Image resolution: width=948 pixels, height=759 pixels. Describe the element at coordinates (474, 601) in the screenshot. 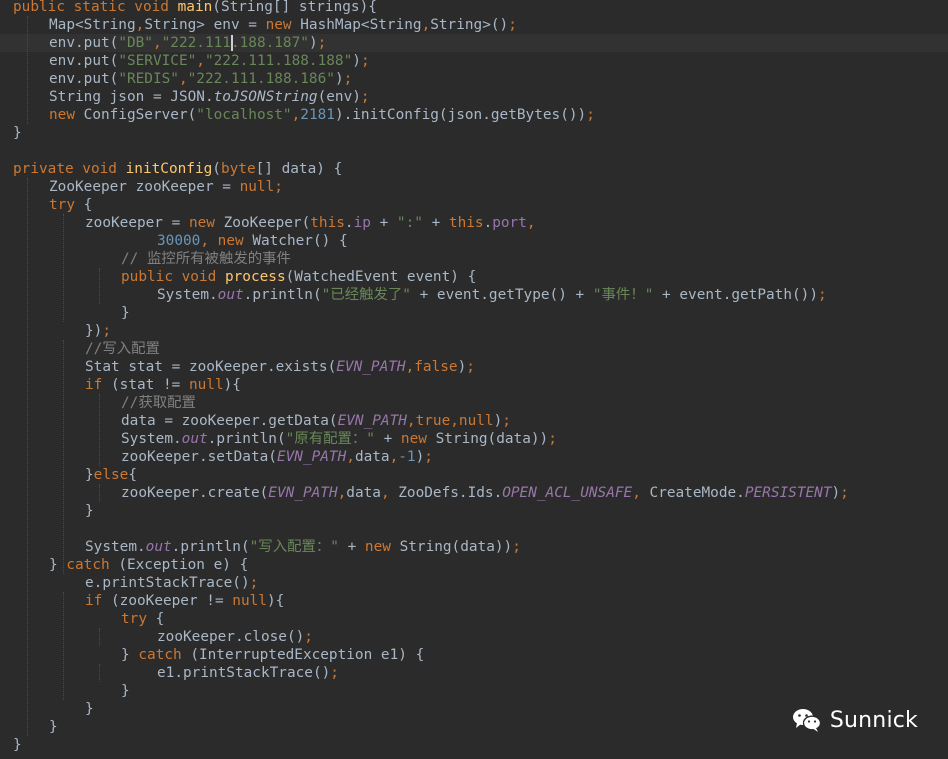

I see `code-line: if (zooKeeper != null){` at that location.